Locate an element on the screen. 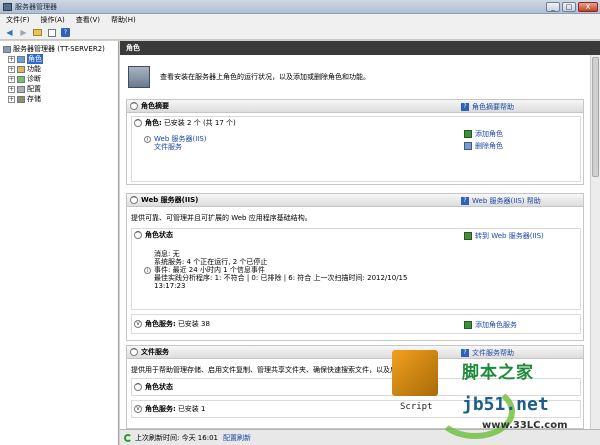 This screenshot has height=445, width=600. file-services-header: ^ 文件服务 ? 文件服务帮助 is located at coordinates (355, 352).